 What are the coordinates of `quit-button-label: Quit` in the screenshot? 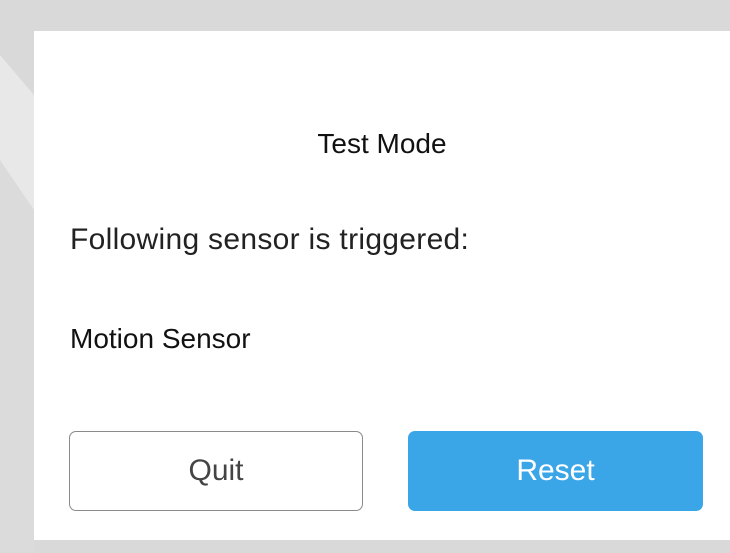 It's located at (216, 470).